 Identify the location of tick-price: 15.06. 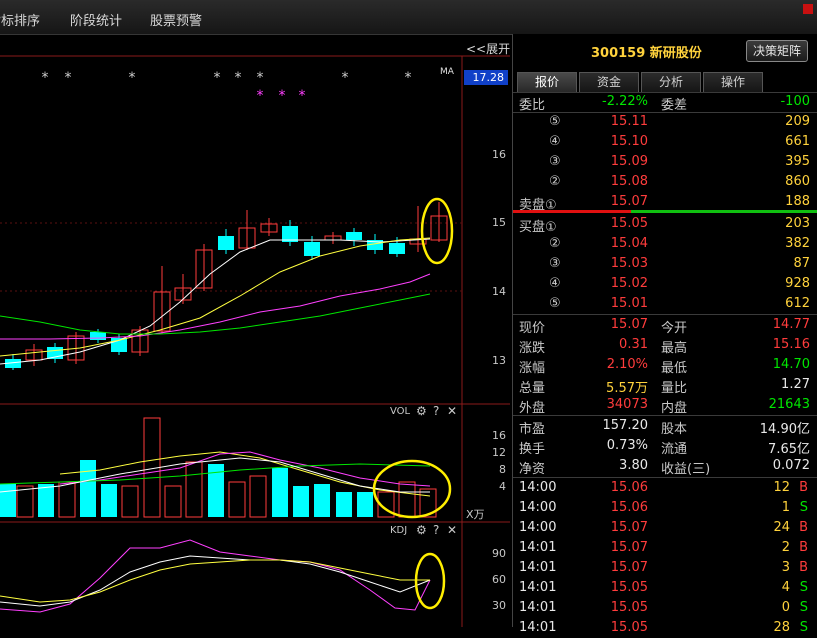
(629, 487).